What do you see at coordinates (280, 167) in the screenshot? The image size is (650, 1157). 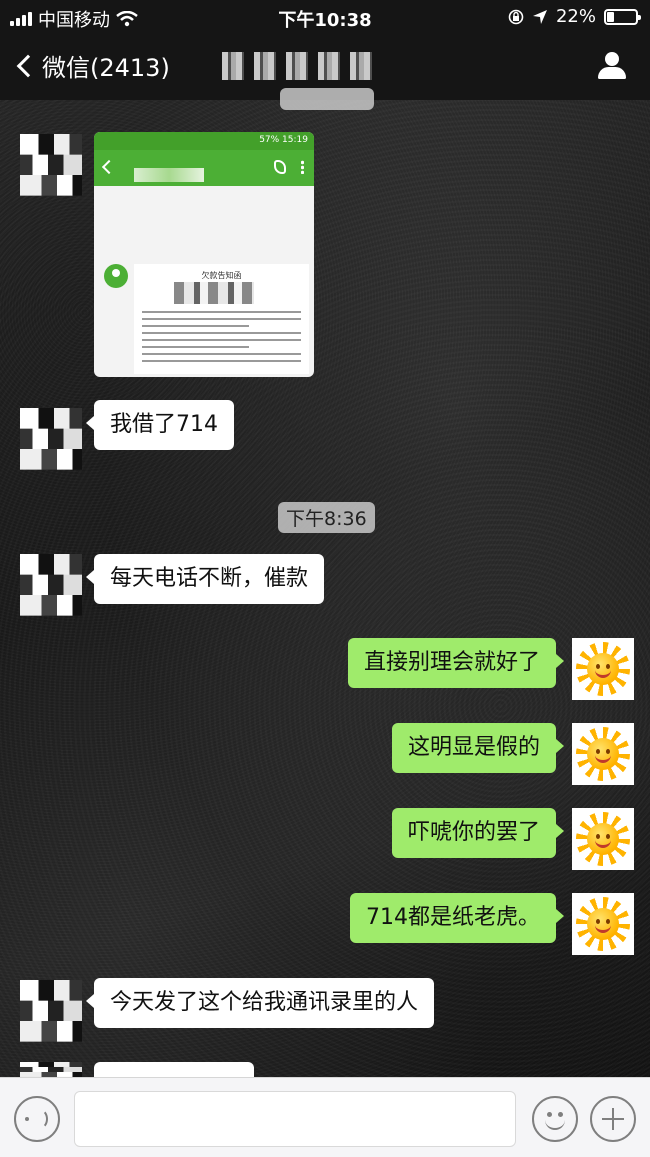 I see `phone-icon` at bounding box center [280, 167].